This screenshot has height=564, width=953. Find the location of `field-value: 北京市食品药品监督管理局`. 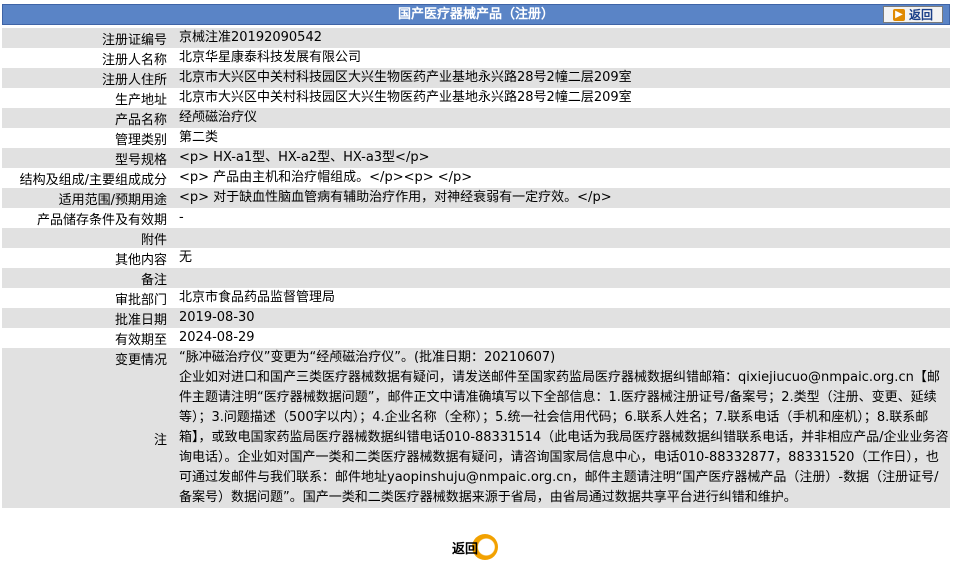

field-value: 北京市食品药品监督管理局 is located at coordinates (561, 298).